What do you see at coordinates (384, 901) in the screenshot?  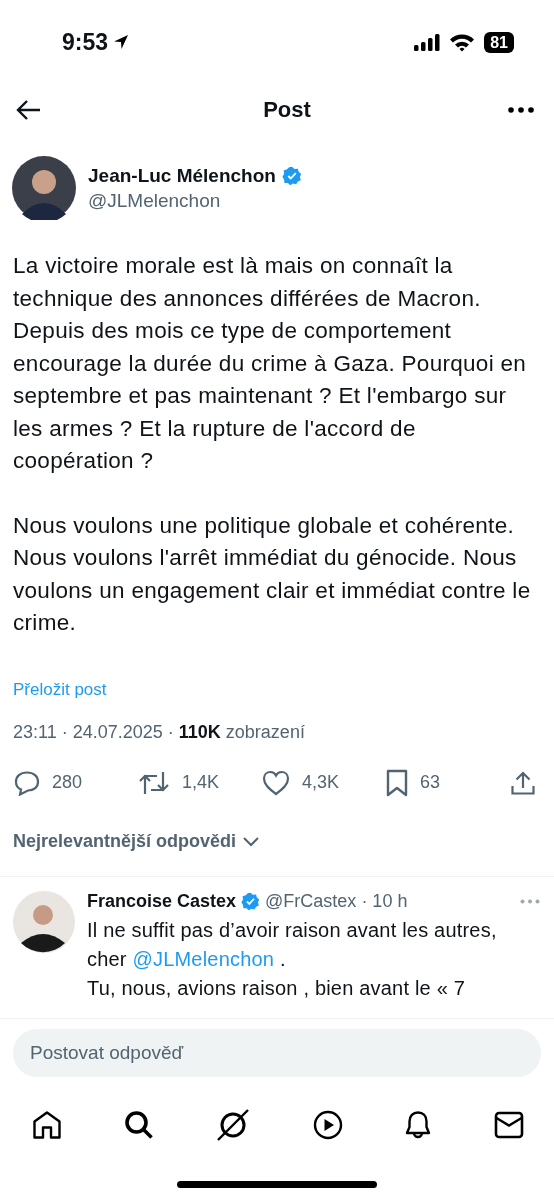 I see `reply-time: · 10 h` at bounding box center [384, 901].